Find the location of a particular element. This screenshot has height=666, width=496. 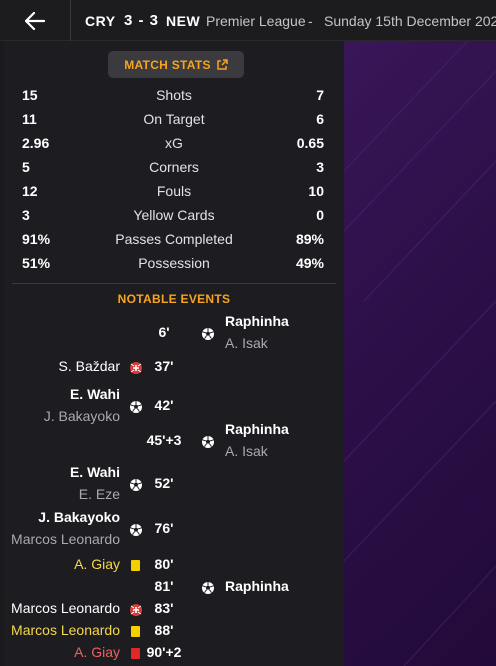

event-minute: 37' is located at coordinates (164, 366).